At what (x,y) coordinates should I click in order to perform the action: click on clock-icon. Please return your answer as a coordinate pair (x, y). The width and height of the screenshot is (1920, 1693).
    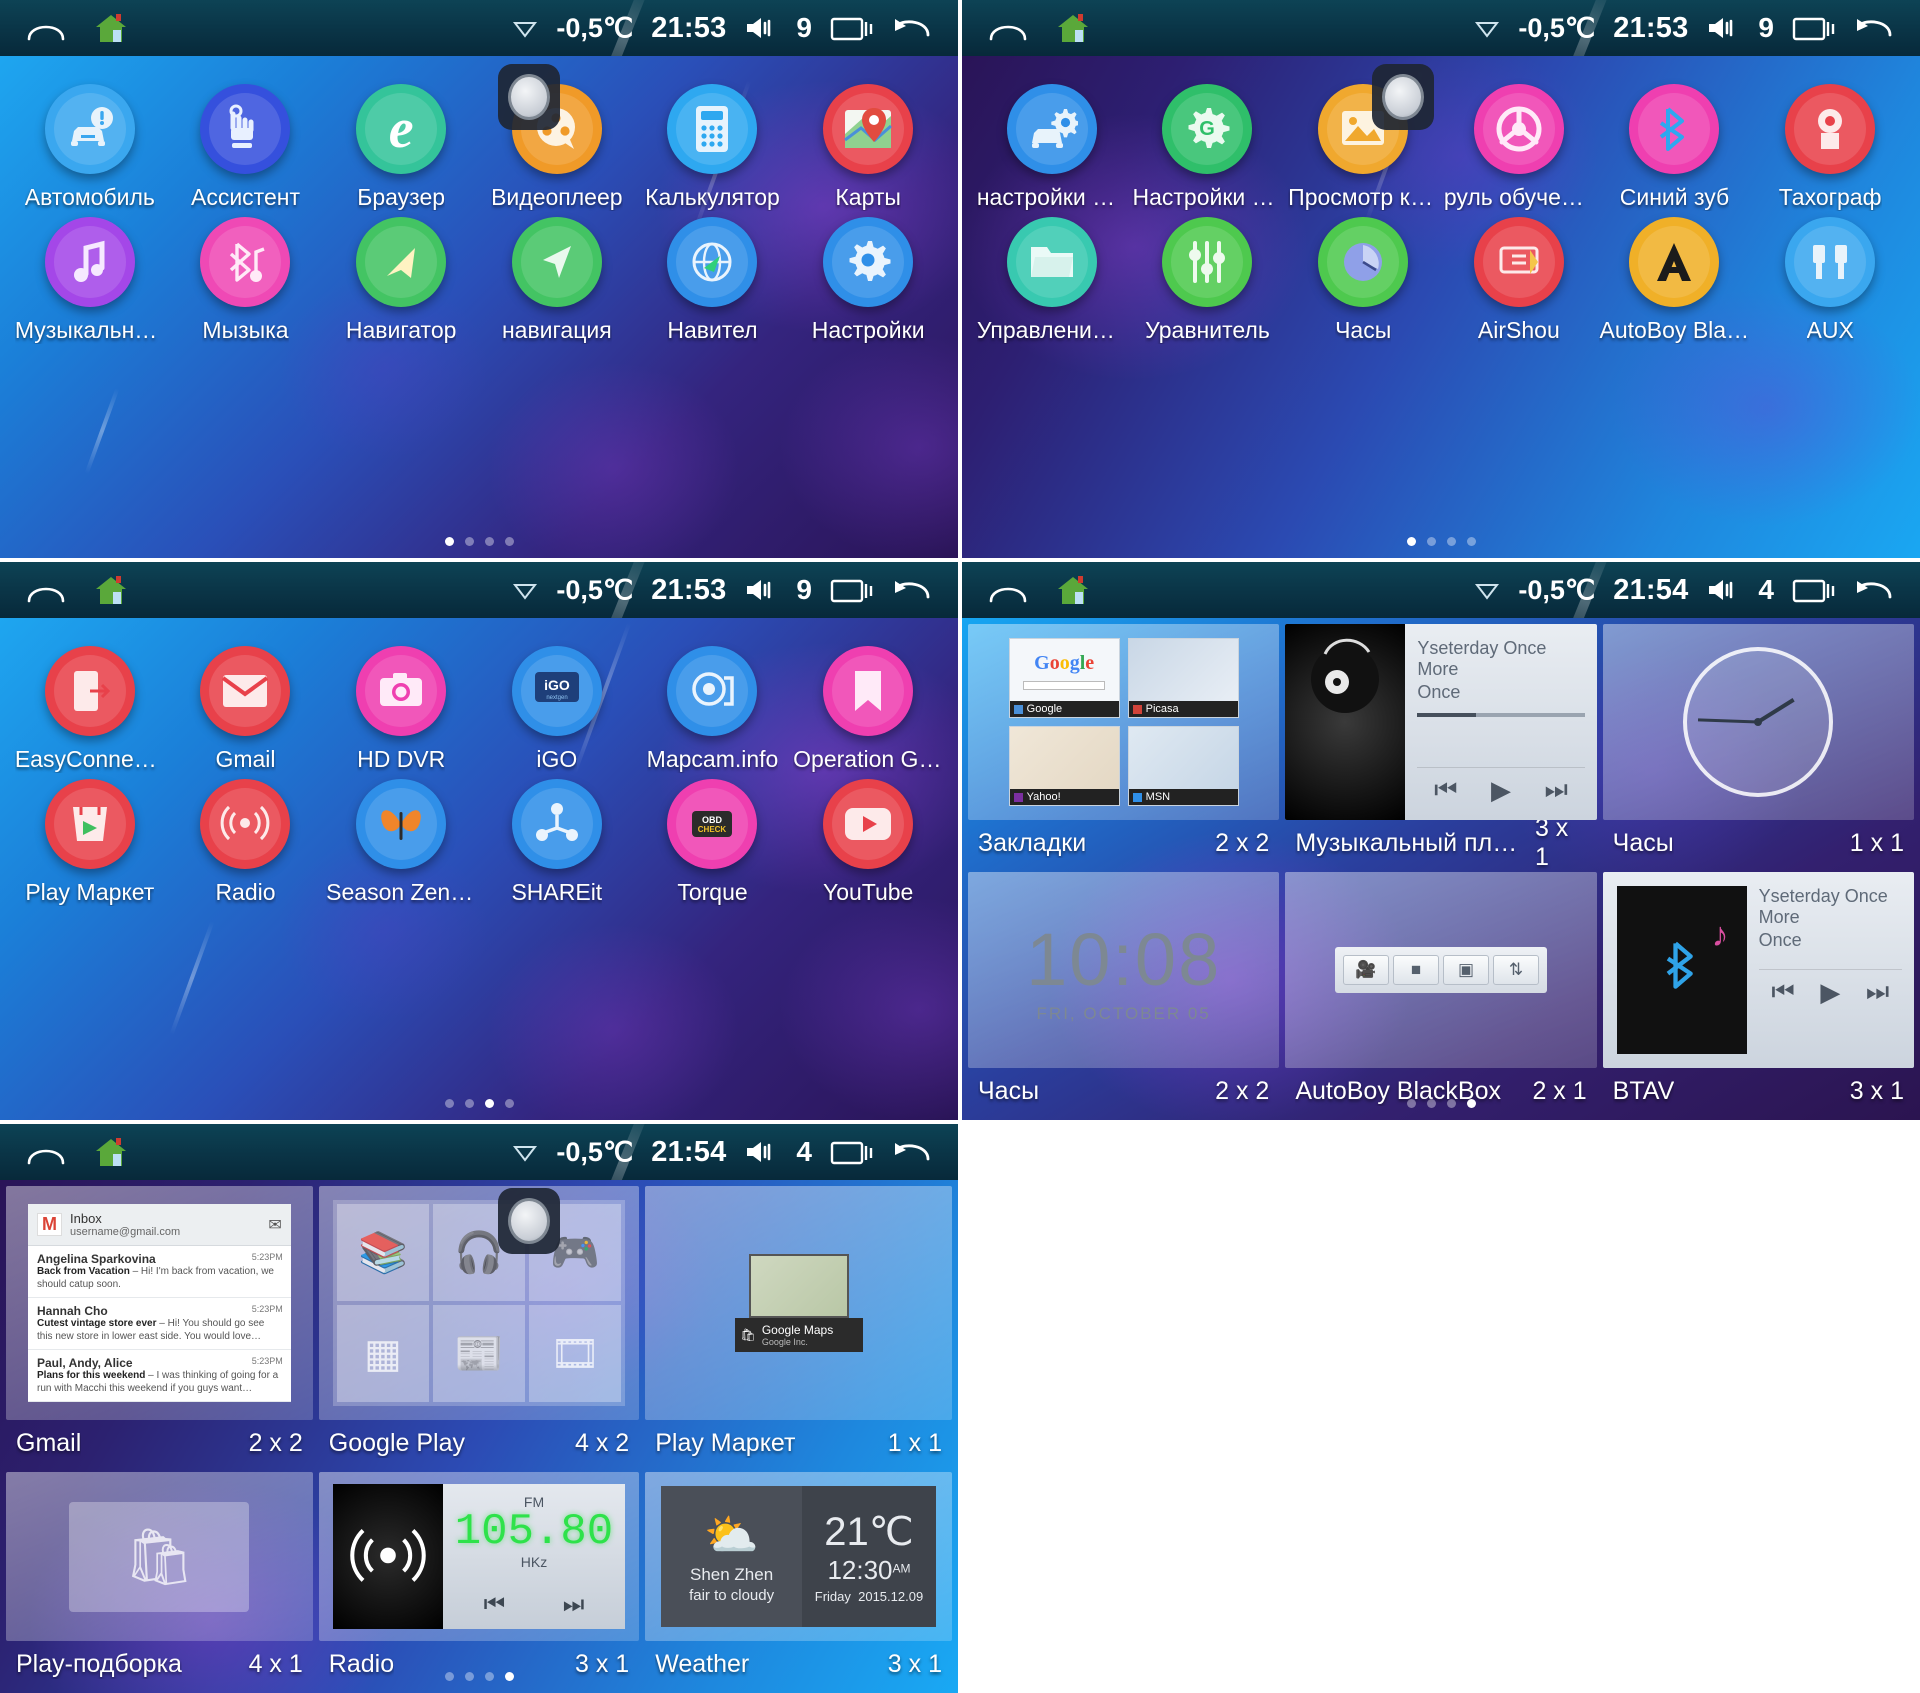
    Looking at the image, I should click on (1363, 262).